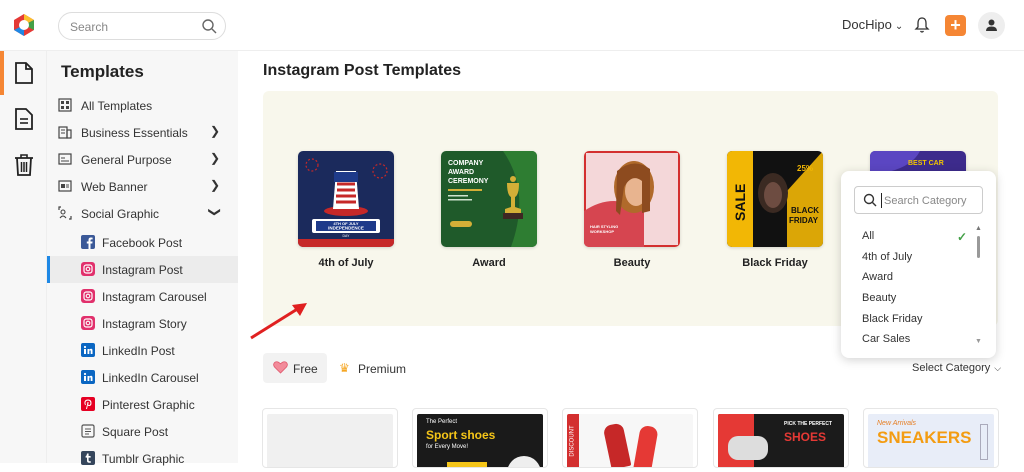 The width and height of the screenshot is (1024, 472). Describe the element at coordinates (877, 277) in the screenshot. I see `category-option-award: Award` at that location.